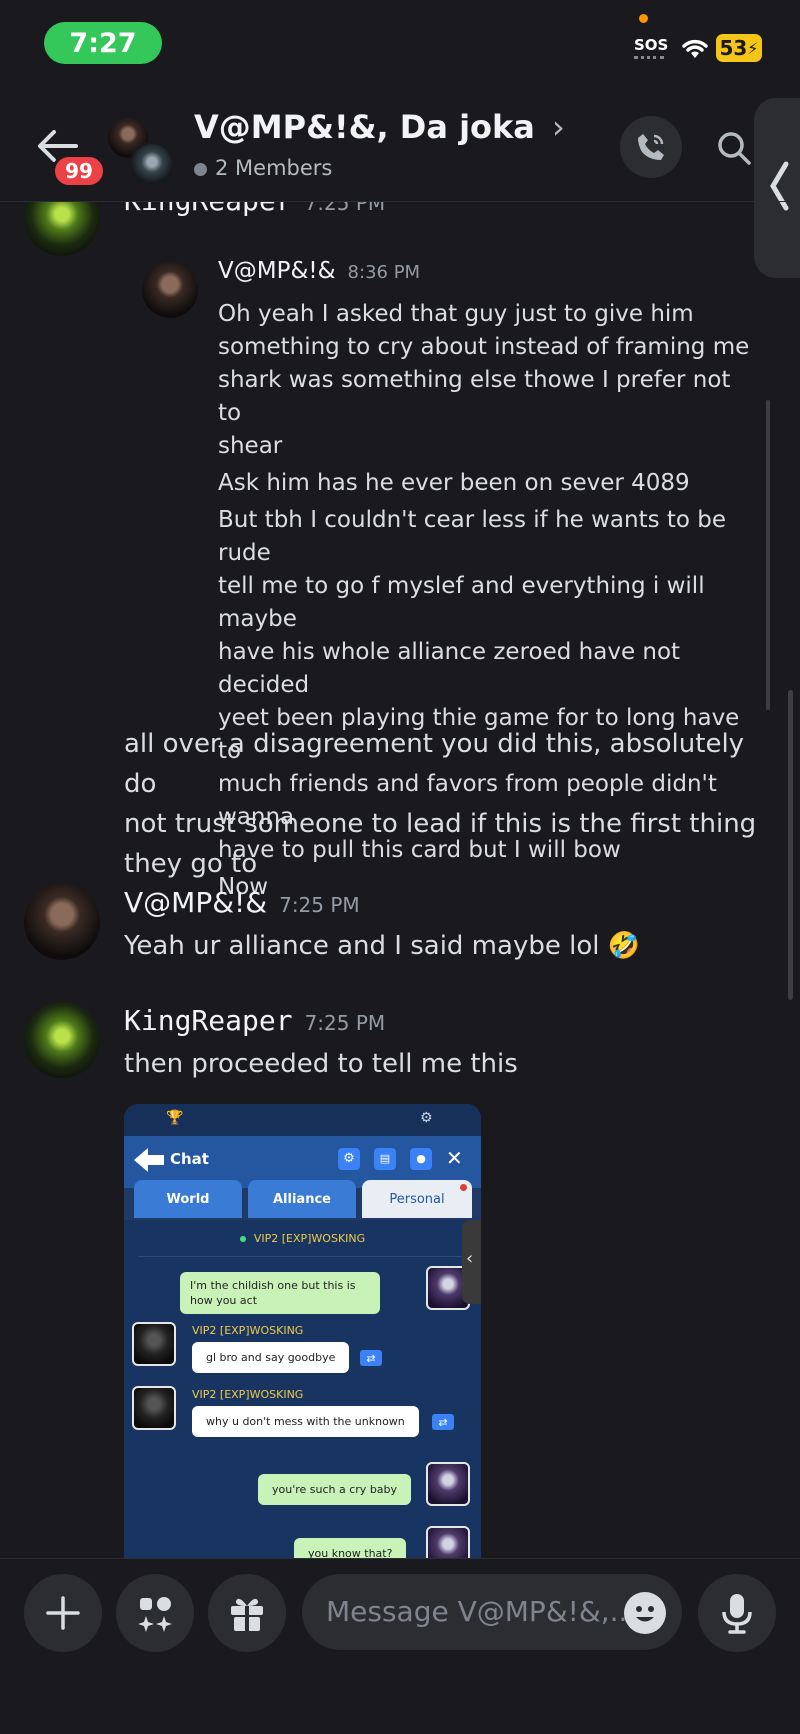 This screenshot has width=800, height=1734. I want to click on apps-sparkle-icon, so click(155, 1614).